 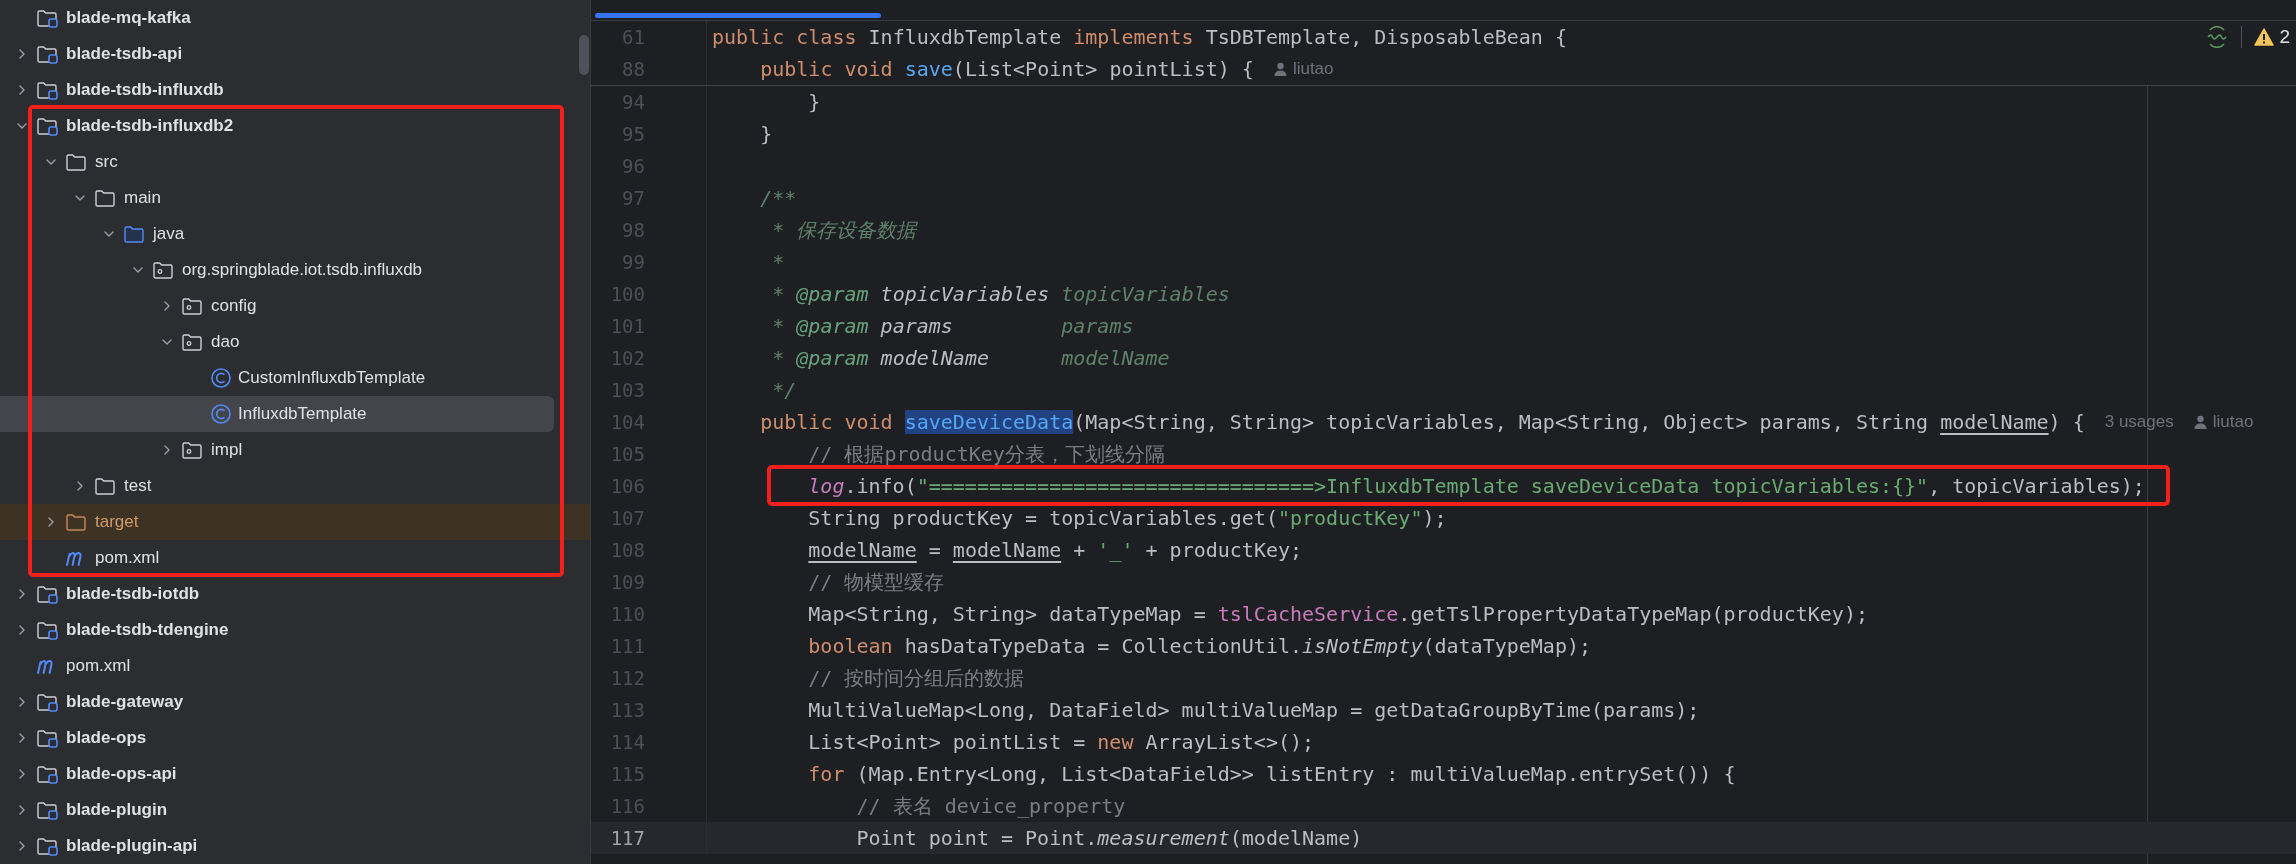 I want to click on code-line: boolean hasDataTypeData = CollectionUtil.isNotEmpty(dataTypeMap);, so click(x=1199, y=646).